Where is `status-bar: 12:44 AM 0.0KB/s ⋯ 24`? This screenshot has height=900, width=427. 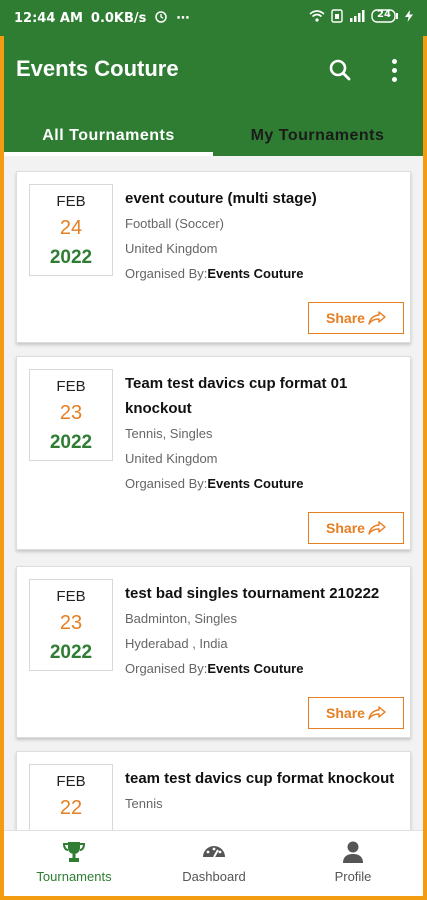 status-bar: 12:44 AM 0.0KB/s ⋯ 24 is located at coordinates (213, 18).